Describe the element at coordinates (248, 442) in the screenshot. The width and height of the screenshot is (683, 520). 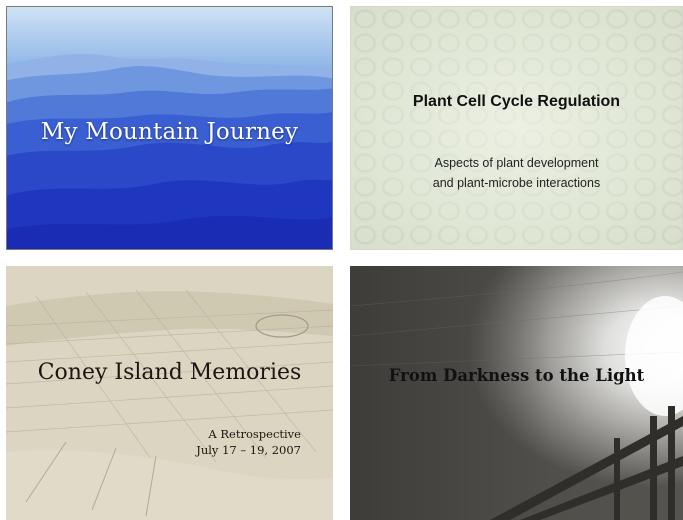
I see `slide-subtitle: A Retrospective July 17 – 19, 2007` at that location.